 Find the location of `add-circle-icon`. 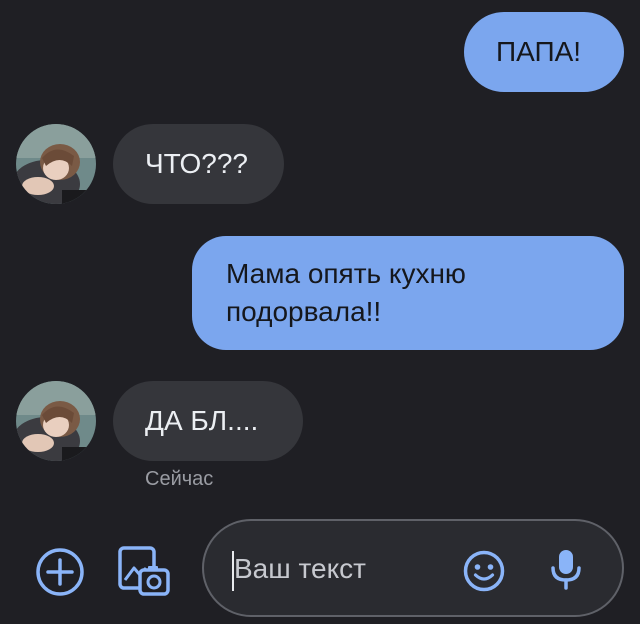

add-circle-icon is located at coordinates (60, 572).